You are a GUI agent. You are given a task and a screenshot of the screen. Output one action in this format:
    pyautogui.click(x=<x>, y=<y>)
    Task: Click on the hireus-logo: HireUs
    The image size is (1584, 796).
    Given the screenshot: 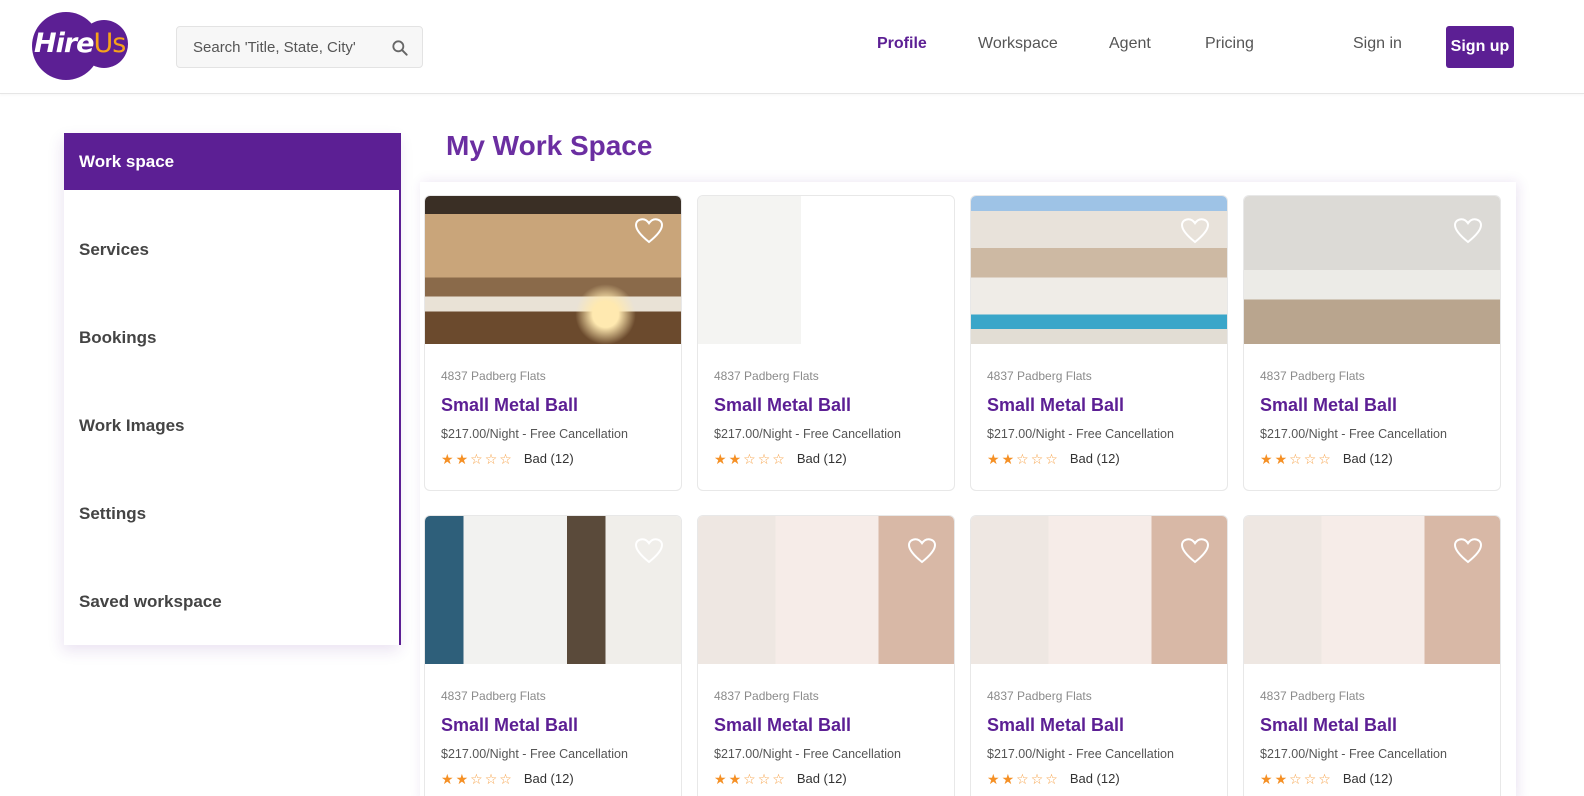 What is the action you would take?
    pyautogui.click(x=80, y=46)
    